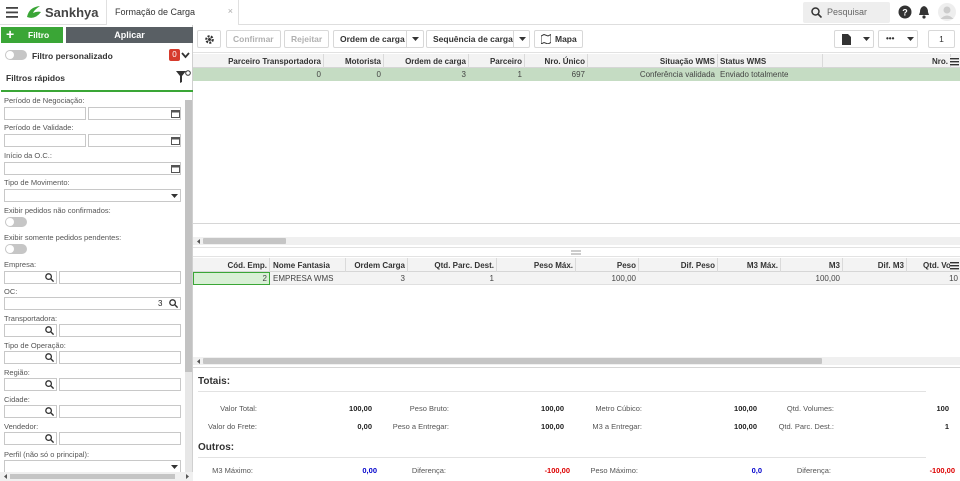  Describe the element at coordinates (874, 265) in the screenshot. I see `grid2-header-cell: Dif. M3` at that location.